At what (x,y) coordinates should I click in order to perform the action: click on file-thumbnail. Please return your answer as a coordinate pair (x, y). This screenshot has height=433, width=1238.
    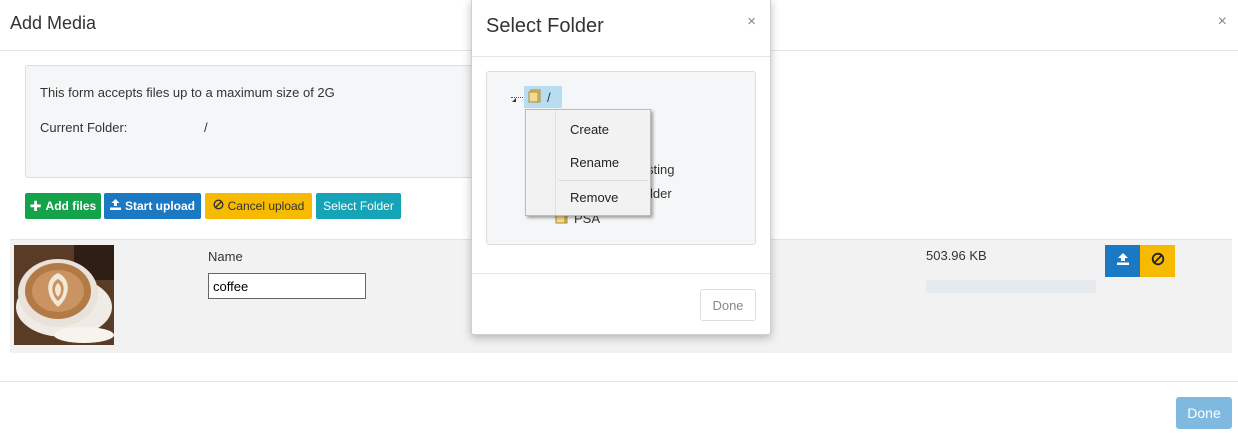
    Looking at the image, I should click on (64, 295).